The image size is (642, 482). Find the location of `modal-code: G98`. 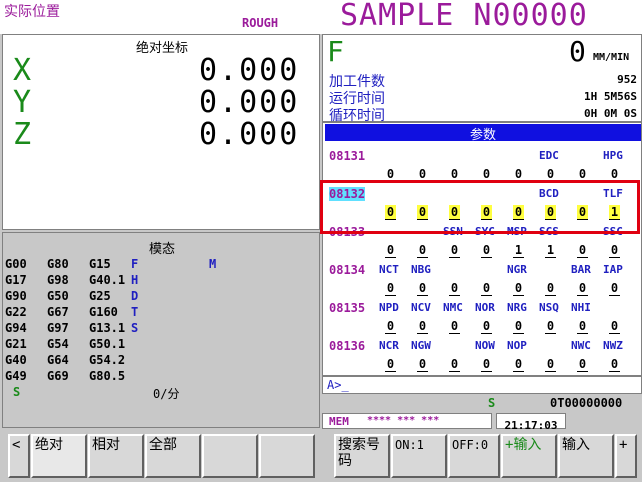

modal-code: G98 is located at coordinates (58, 280).